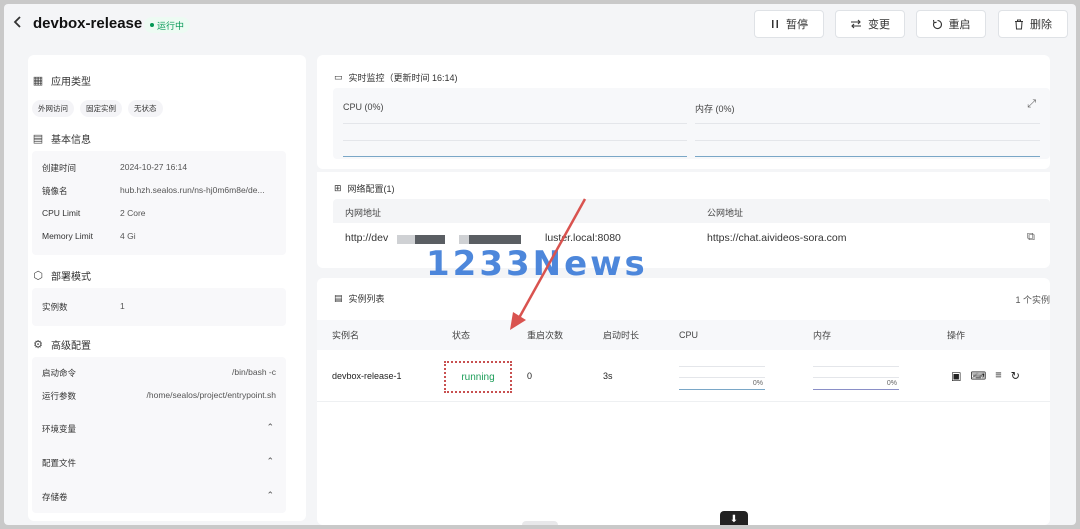  Describe the element at coordinates (71, 346) in the screenshot. I see `advanced-config-label: 高级配置` at that location.